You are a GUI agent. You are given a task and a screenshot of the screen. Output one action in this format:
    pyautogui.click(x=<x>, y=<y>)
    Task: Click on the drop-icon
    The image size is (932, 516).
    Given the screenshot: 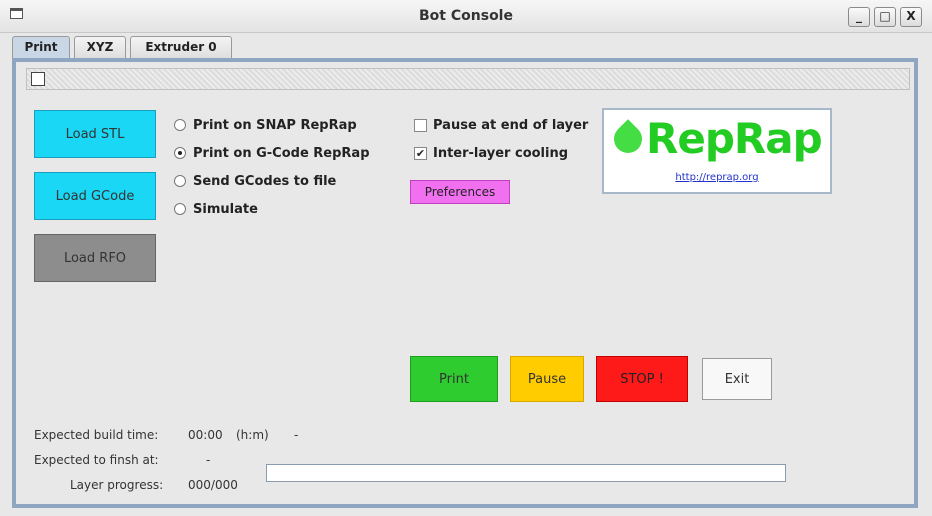 What is the action you would take?
    pyautogui.click(x=628, y=139)
    